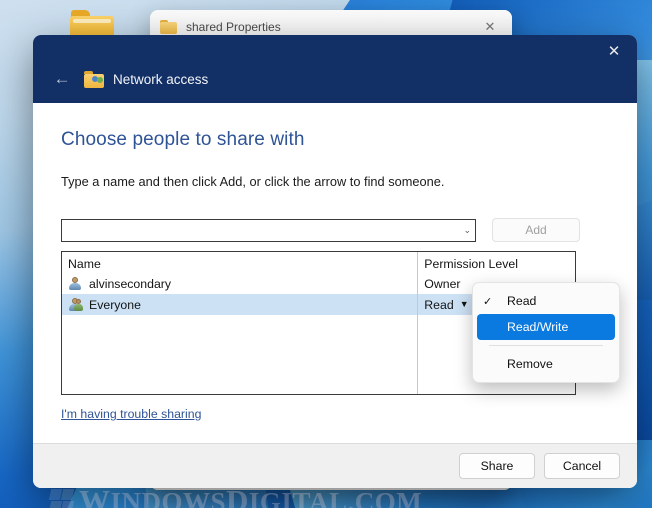  What do you see at coordinates (522, 301) in the screenshot?
I see `menu-item-label: Read` at bounding box center [522, 301].